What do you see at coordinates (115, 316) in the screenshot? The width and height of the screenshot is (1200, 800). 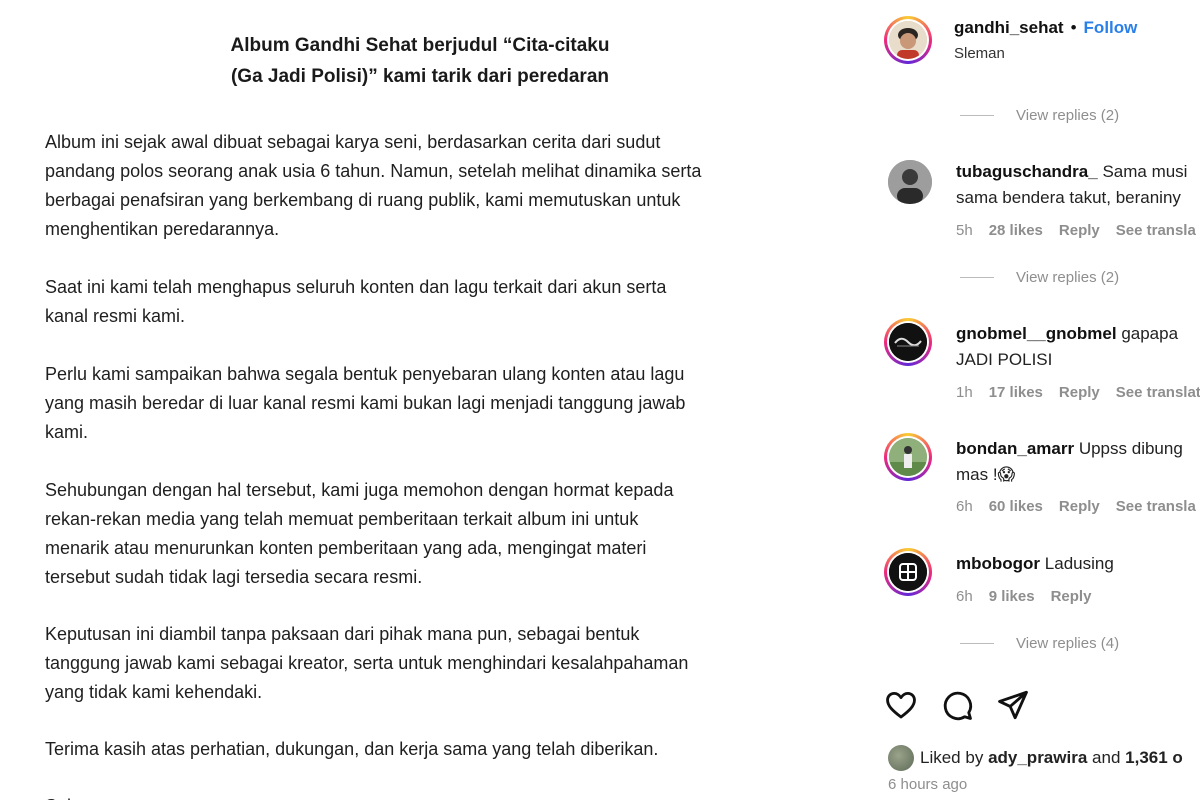 I see `post-line: kanal resmi kami.` at bounding box center [115, 316].